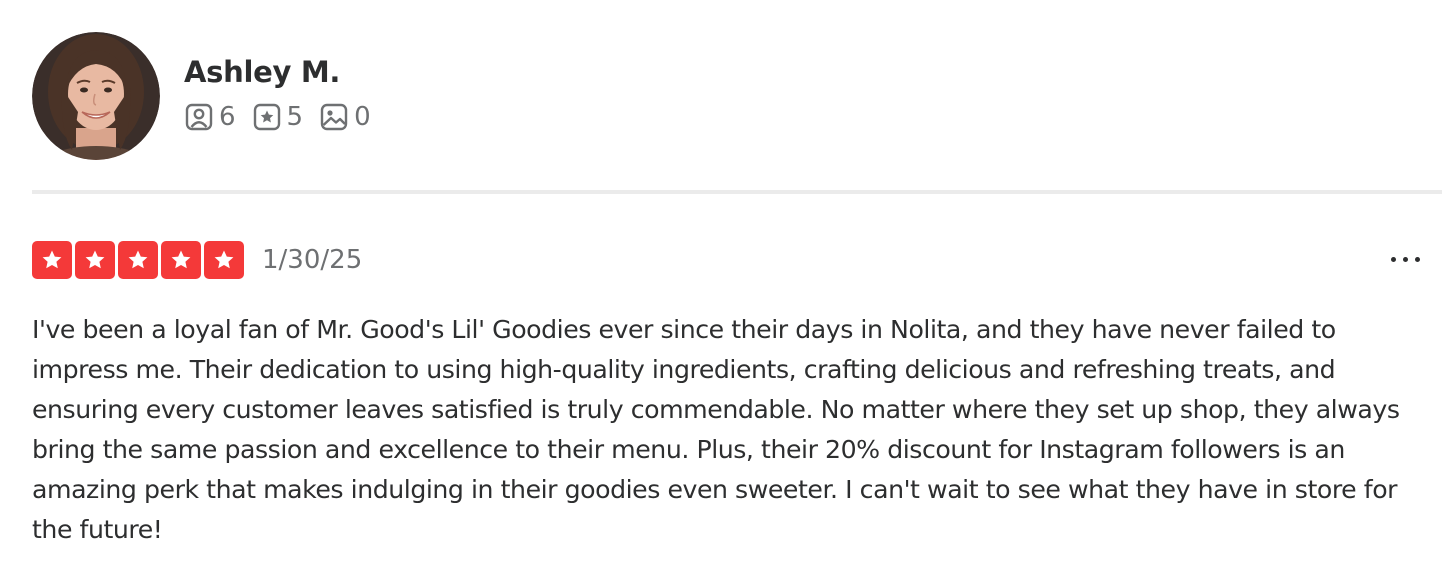  What do you see at coordinates (267, 117) in the screenshot?
I see `review-star-icon` at bounding box center [267, 117].